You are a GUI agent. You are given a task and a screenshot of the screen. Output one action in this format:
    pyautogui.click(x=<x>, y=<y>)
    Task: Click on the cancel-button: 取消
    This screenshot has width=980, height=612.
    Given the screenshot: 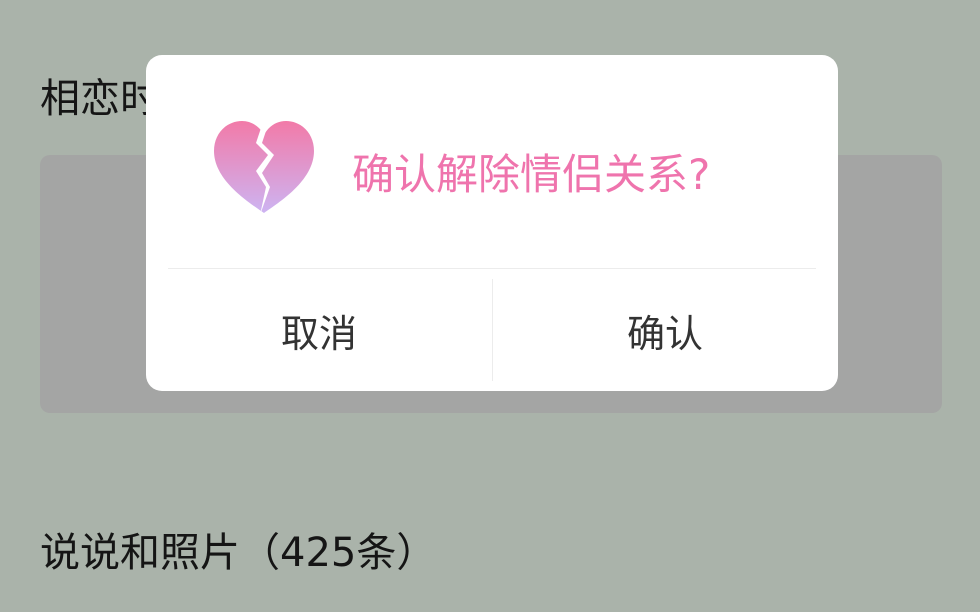 What is the action you would take?
    pyautogui.click(x=319, y=330)
    